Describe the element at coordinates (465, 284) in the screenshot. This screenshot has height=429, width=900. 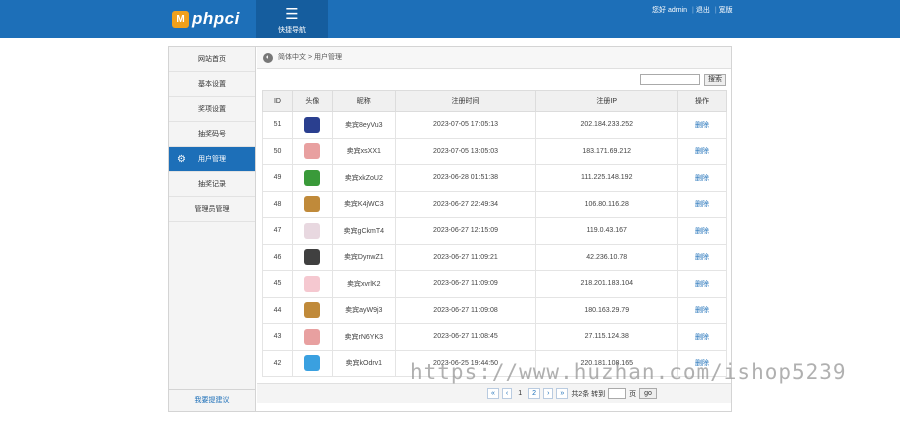
I see `cell-reg-time: 2023-06-27 11:09:09` at that location.